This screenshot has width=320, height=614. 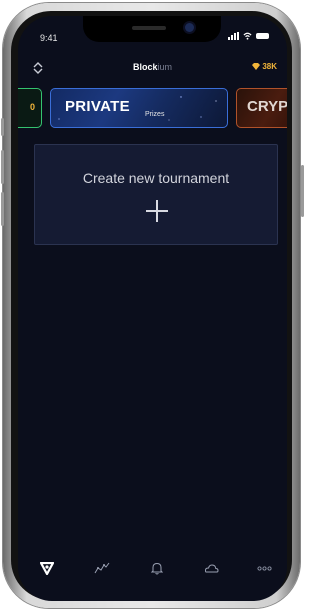 I want to click on balance-value: 38K, so click(x=269, y=66).